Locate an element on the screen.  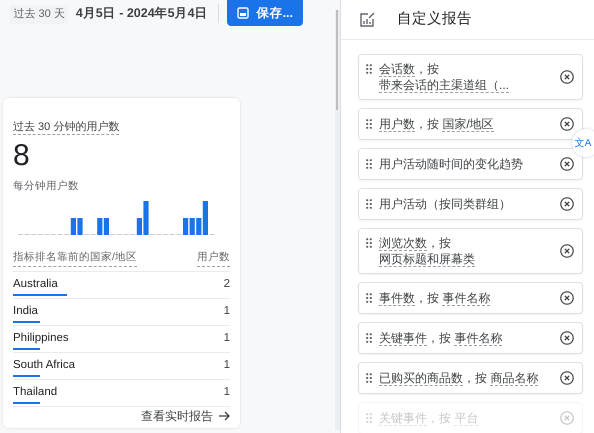
country-name: India is located at coordinates (25, 311).